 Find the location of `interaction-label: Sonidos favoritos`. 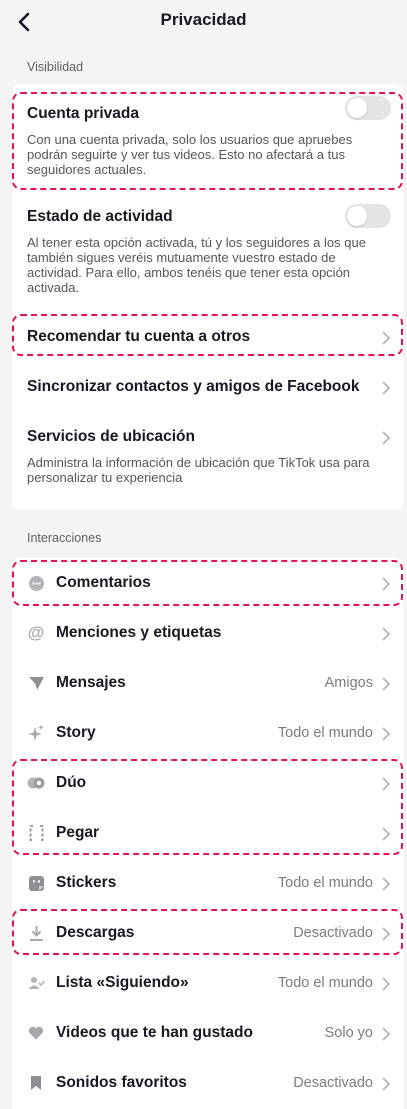

interaction-label: Sonidos favoritos is located at coordinates (121, 1082).